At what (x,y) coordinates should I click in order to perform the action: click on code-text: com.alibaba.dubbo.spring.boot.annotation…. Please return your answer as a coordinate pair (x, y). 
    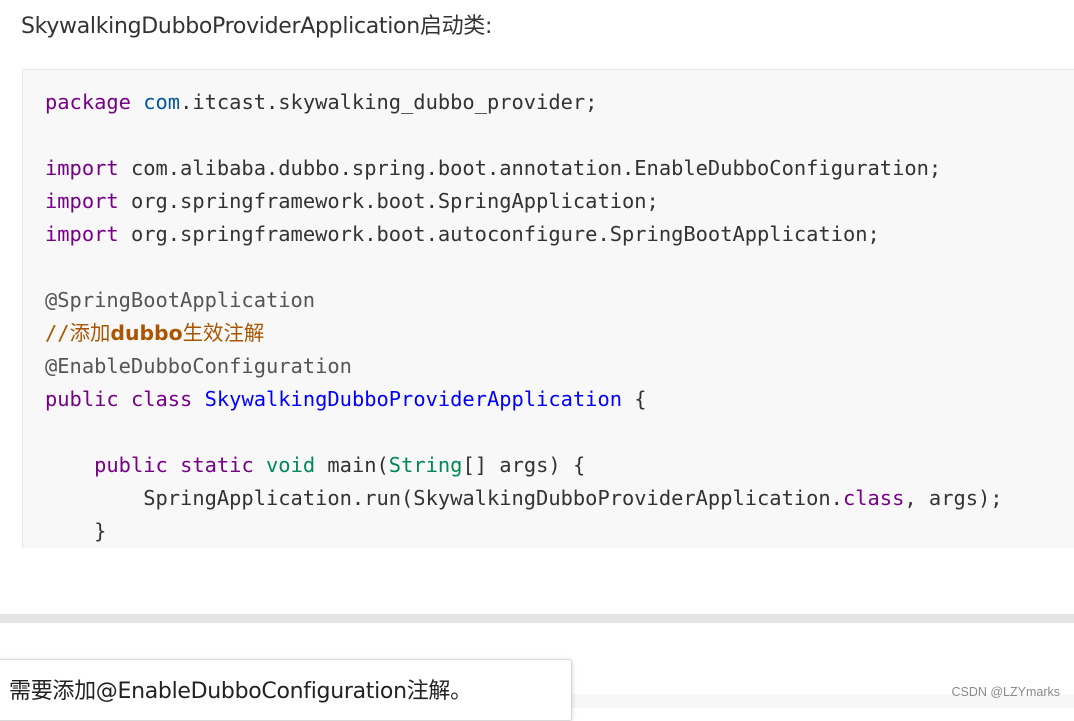
    Looking at the image, I should click on (530, 168).